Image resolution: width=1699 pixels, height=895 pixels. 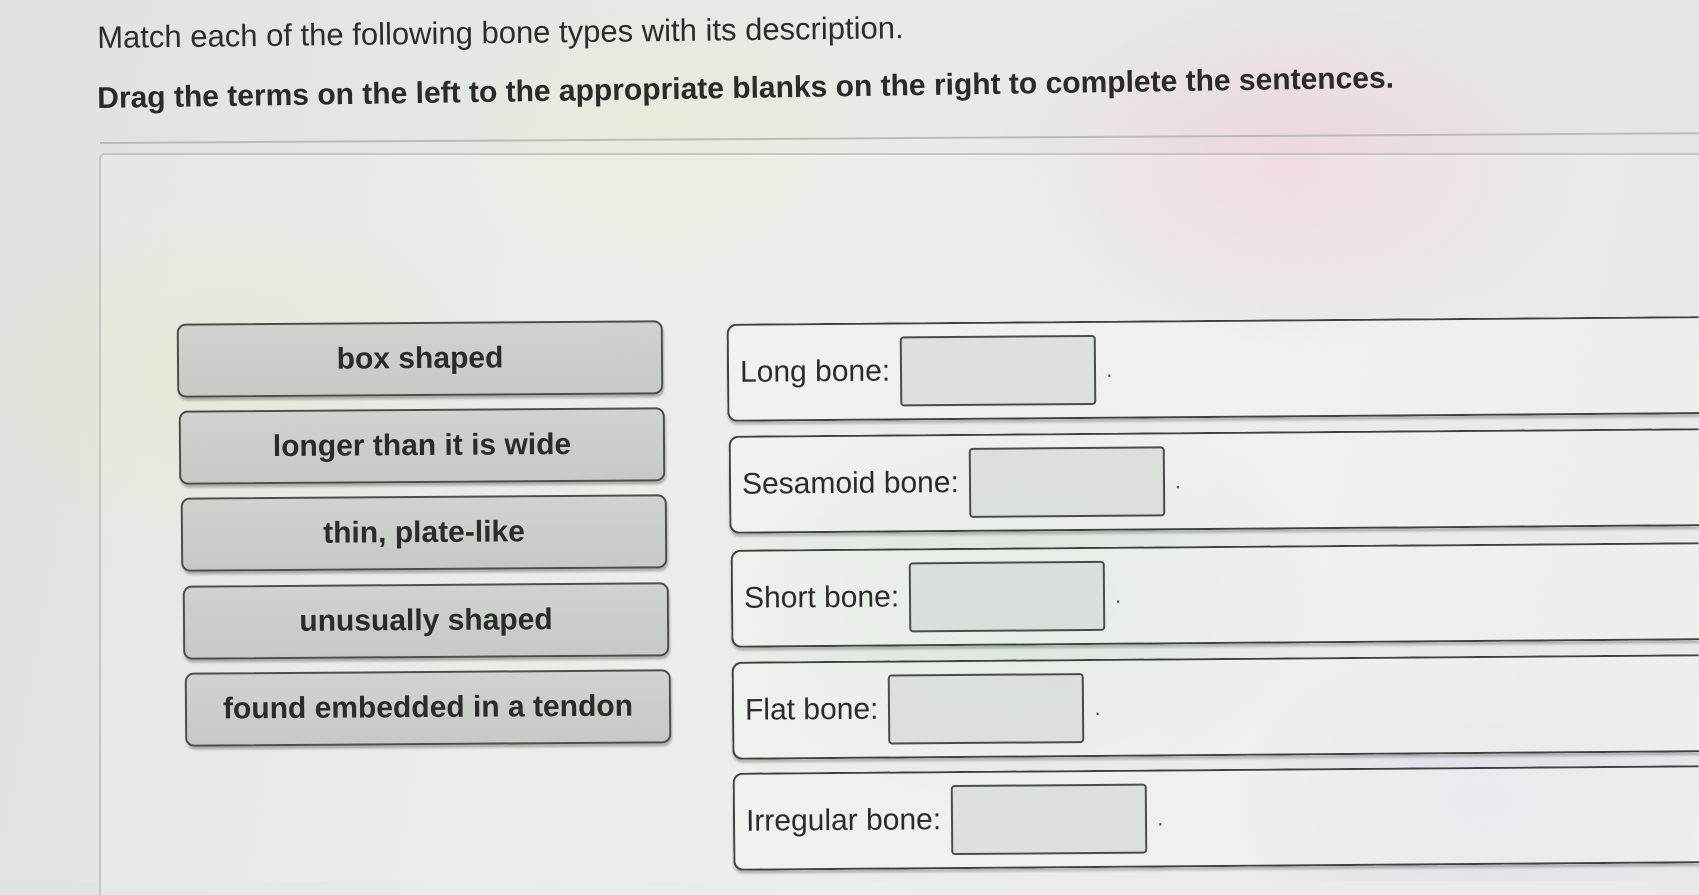 I want to click on sentence-label: Long bone, so click(x=810, y=371).